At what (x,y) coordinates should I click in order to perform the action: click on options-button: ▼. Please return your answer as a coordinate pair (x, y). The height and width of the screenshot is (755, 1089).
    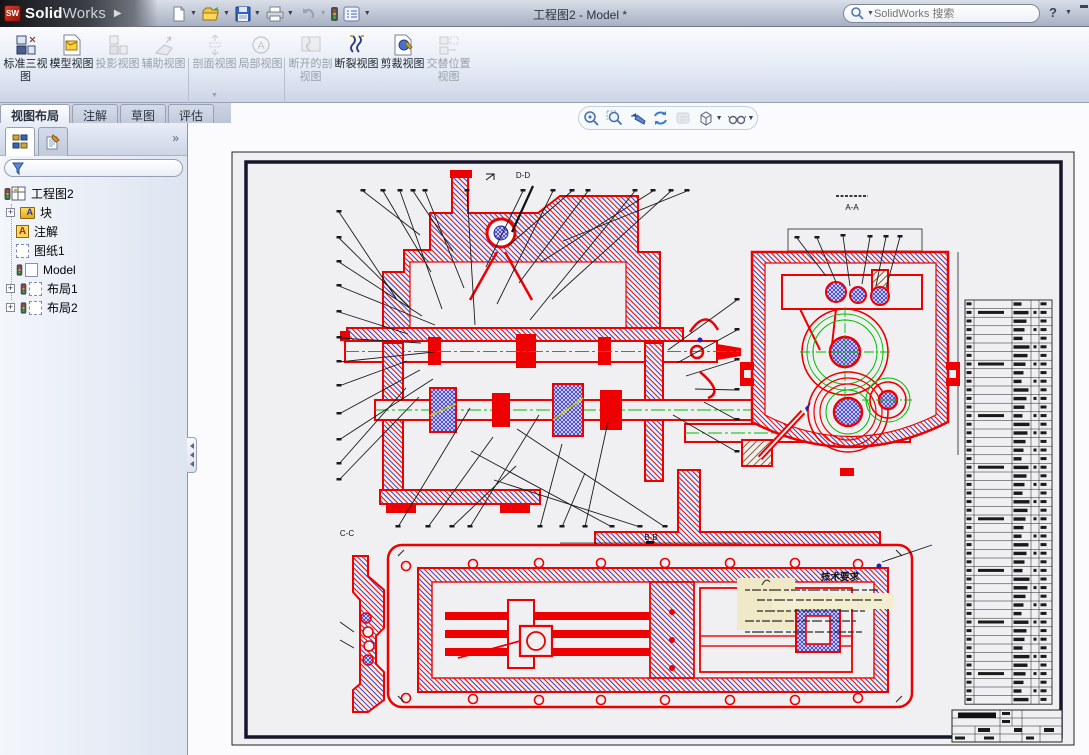
    Looking at the image, I should click on (356, 13).